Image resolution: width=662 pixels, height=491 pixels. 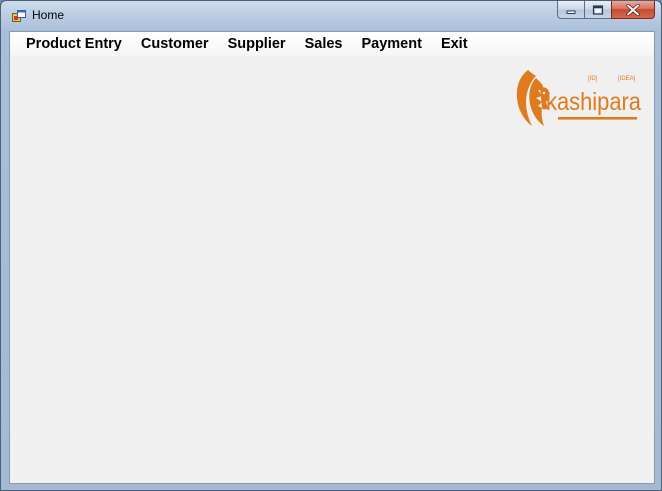 I want to click on menu-item-exit: Exit, so click(x=454, y=44).